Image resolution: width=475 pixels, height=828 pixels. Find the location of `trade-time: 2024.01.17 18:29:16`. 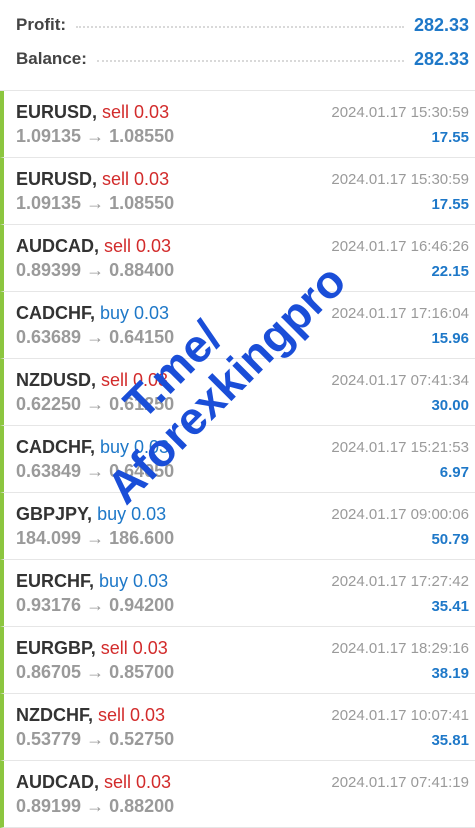

trade-time: 2024.01.17 18:29:16 is located at coordinates (400, 648).